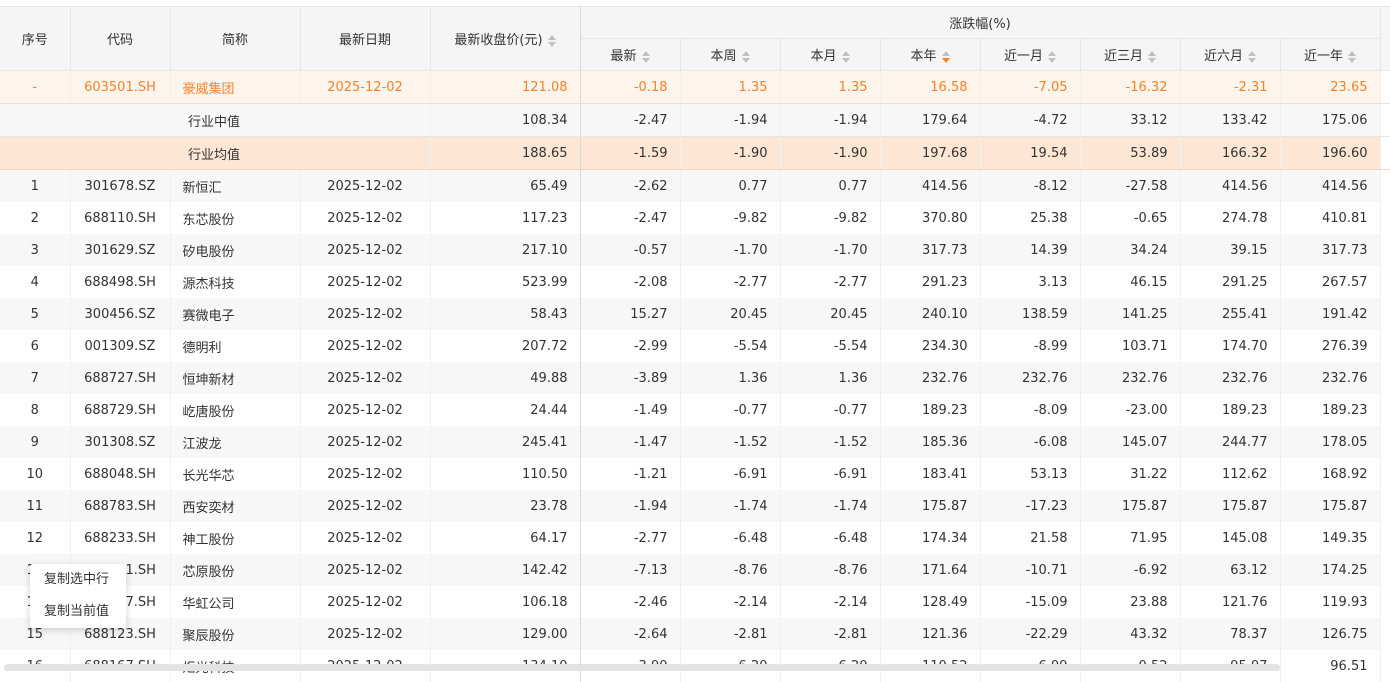 This screenshot has width=1390, height=682. I want to click on cell-change: -9.82, so click(730, 218).